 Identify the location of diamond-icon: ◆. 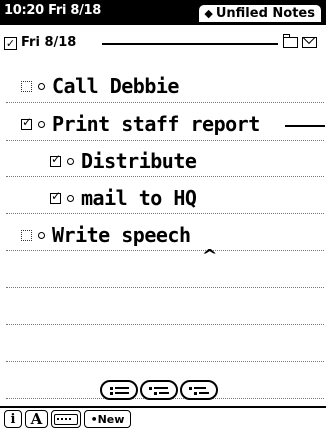
(208, 13).